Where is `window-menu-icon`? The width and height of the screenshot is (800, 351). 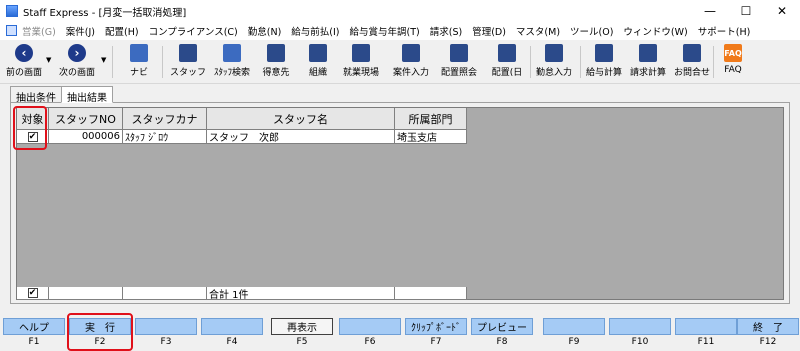
window-menu-icon is located at coordinates (11, 30).